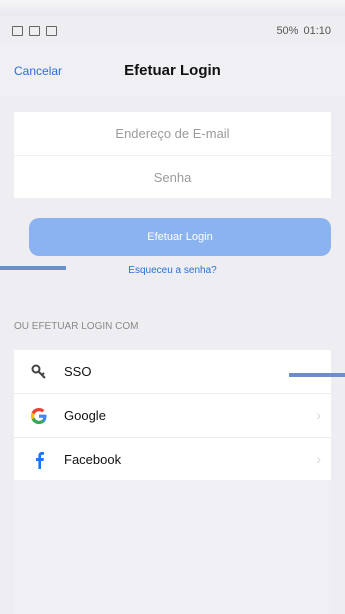  Describe the element at coordinates (172, 8) in the screenshot. I see `top-shadow` at that location.